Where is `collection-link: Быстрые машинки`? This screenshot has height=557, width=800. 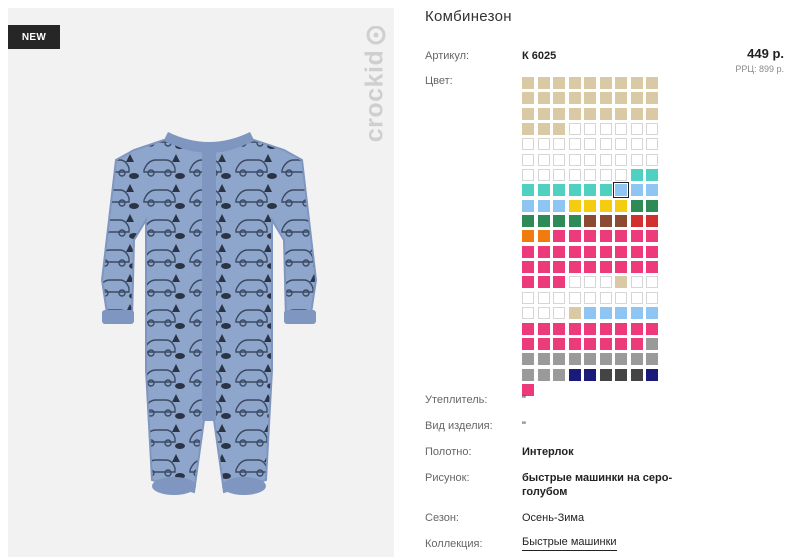 collection-link: Быстрые машинки is located at coordinates (569, 543).